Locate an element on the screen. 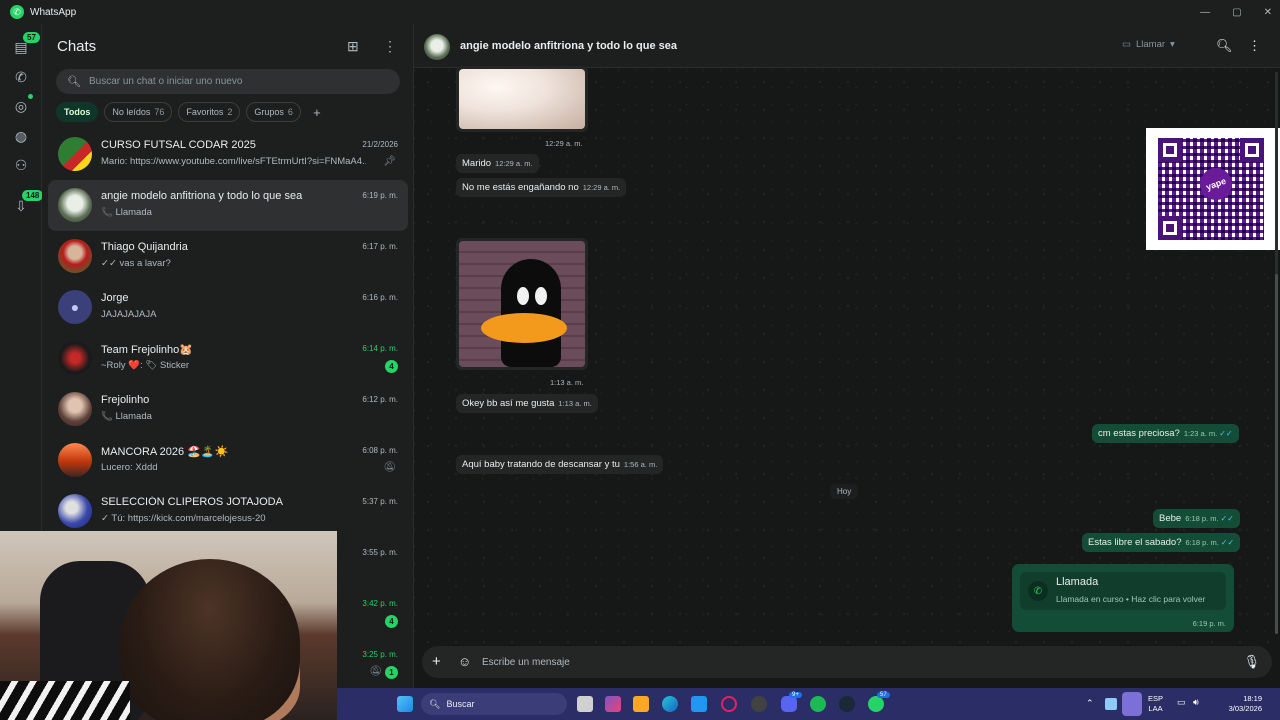 This screenshot has height=720, width=1280. search-input is located at coordinates (238, 81).